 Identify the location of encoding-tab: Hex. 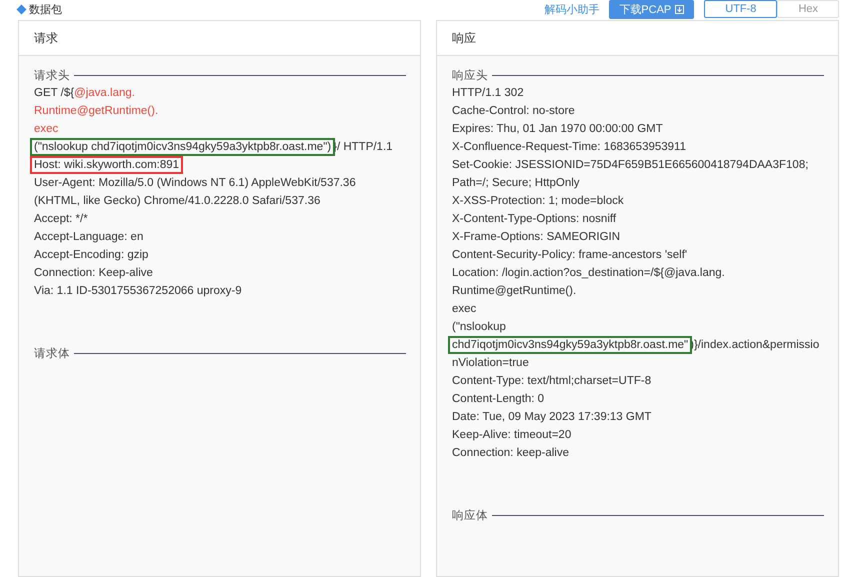
(808, 9).